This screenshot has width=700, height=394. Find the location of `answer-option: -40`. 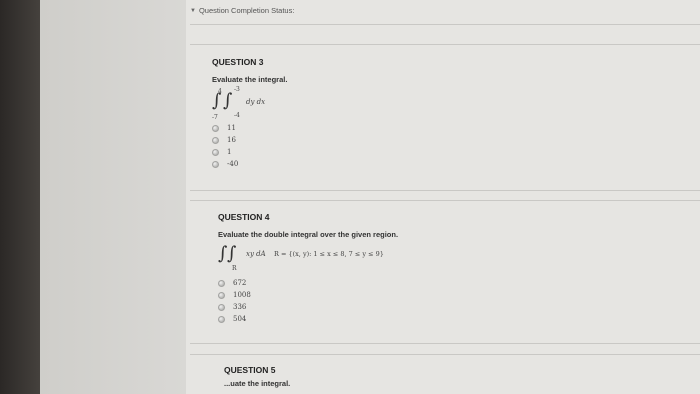

answer-option: -40 is located at coordinates (362, 164).